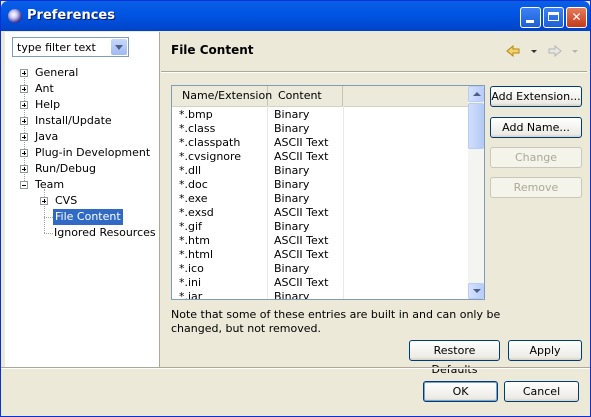 The height and width of the screenshot is (417, 591). I want to click on column-header-content: Content, so click(305, 96).